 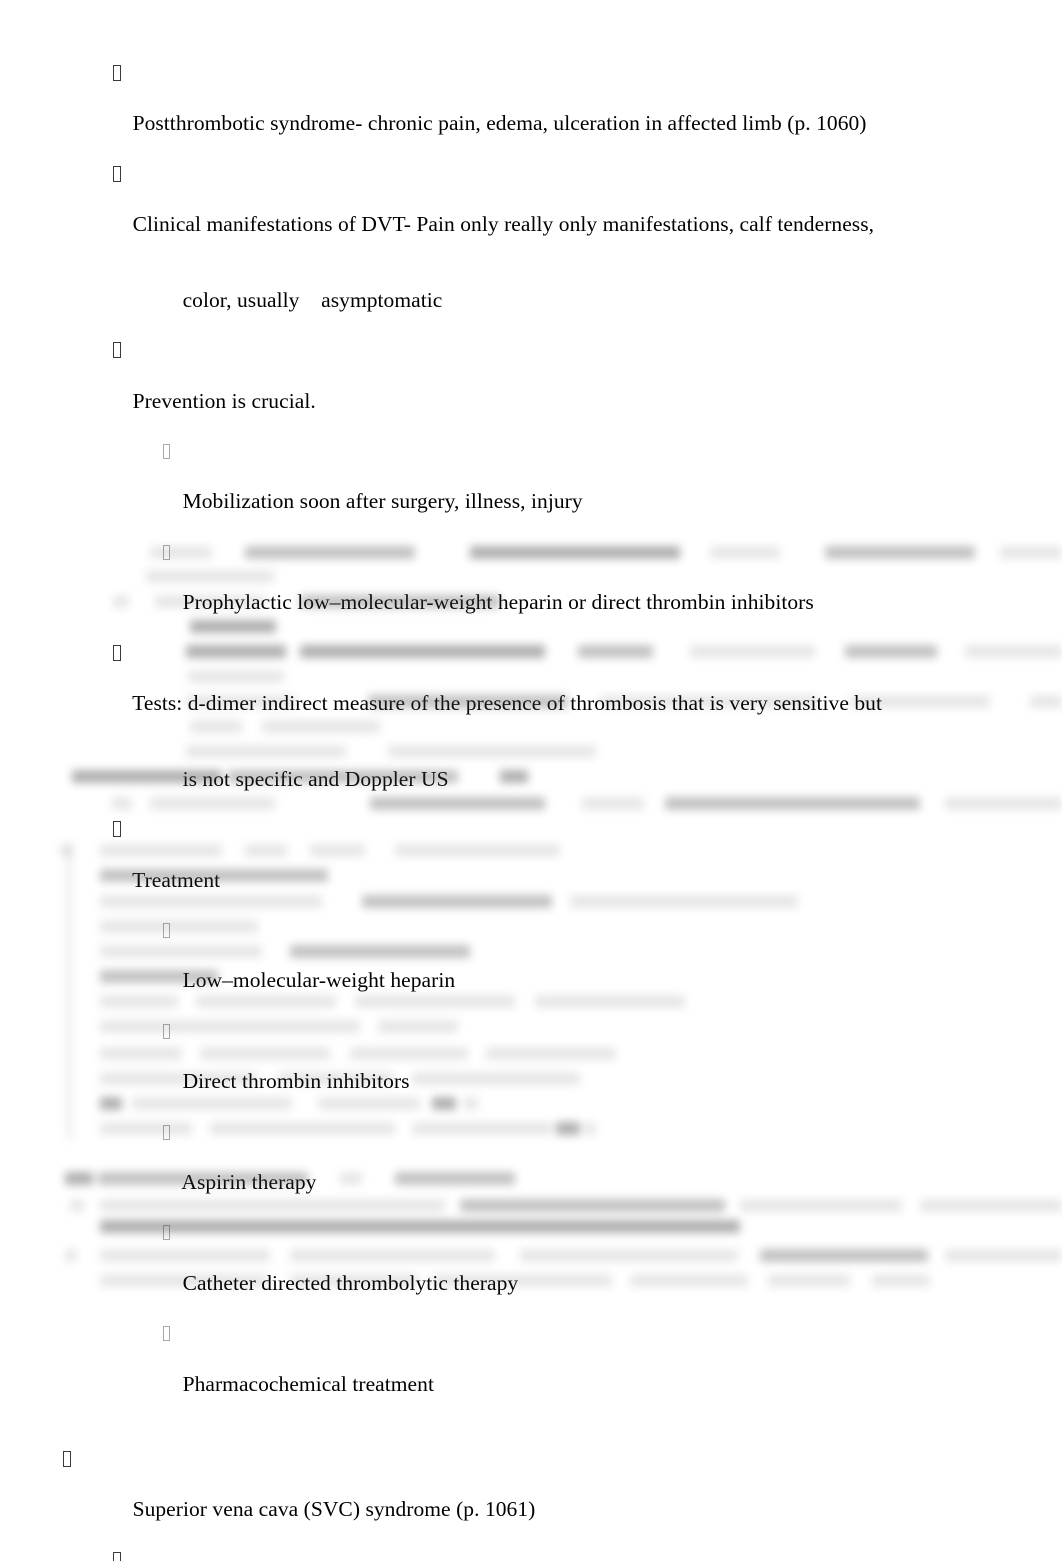 I want to click on list-item-text: Treatment, so click(x=176, y=879).